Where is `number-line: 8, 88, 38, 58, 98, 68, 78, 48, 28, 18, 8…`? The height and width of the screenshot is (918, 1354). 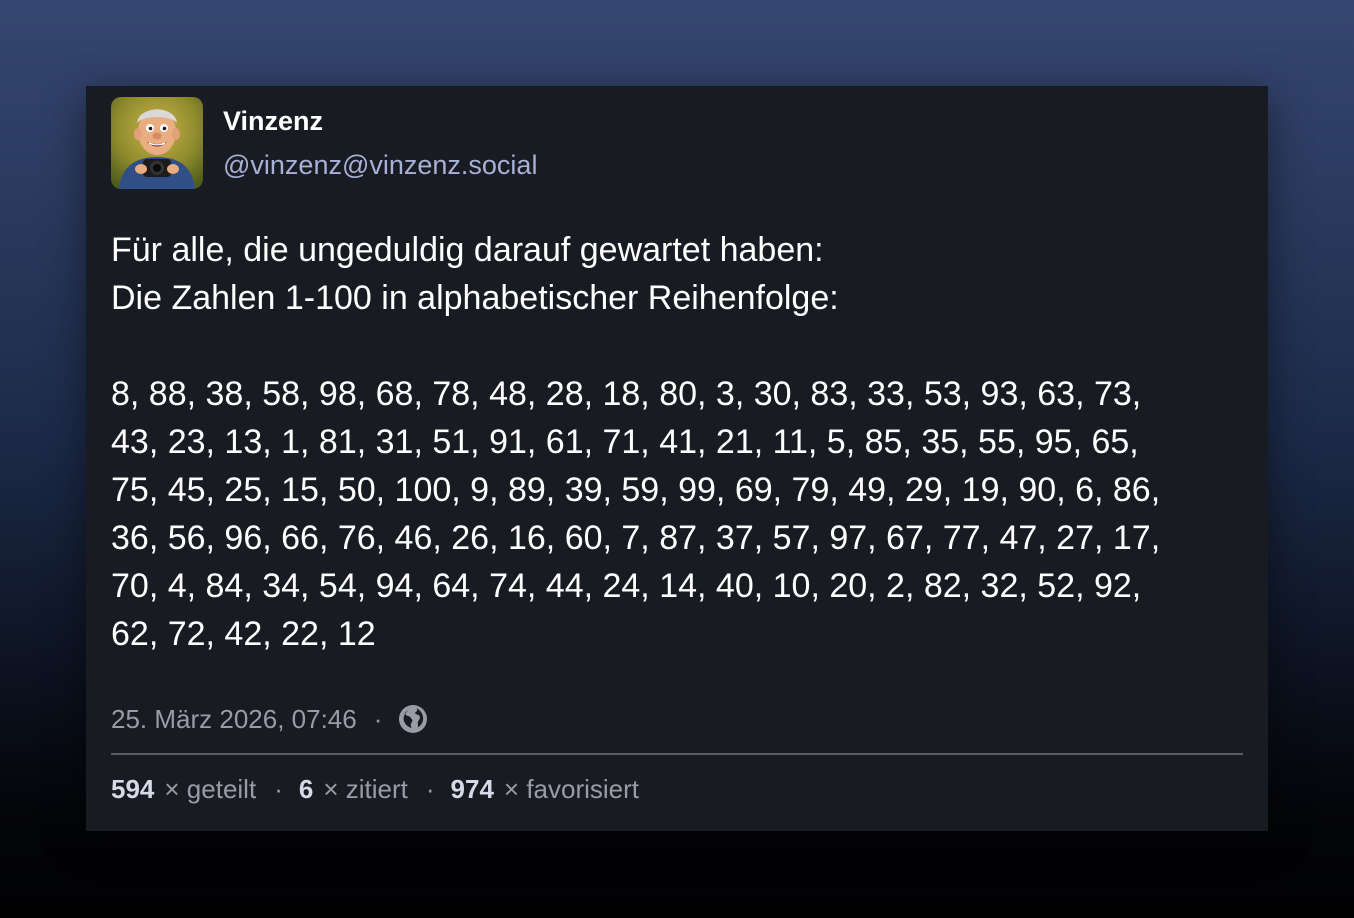 number-line: 8, 88, 38, 58, 98, 68, 78, 48, 28, 18, 8… is located at coordinates (626, 394).